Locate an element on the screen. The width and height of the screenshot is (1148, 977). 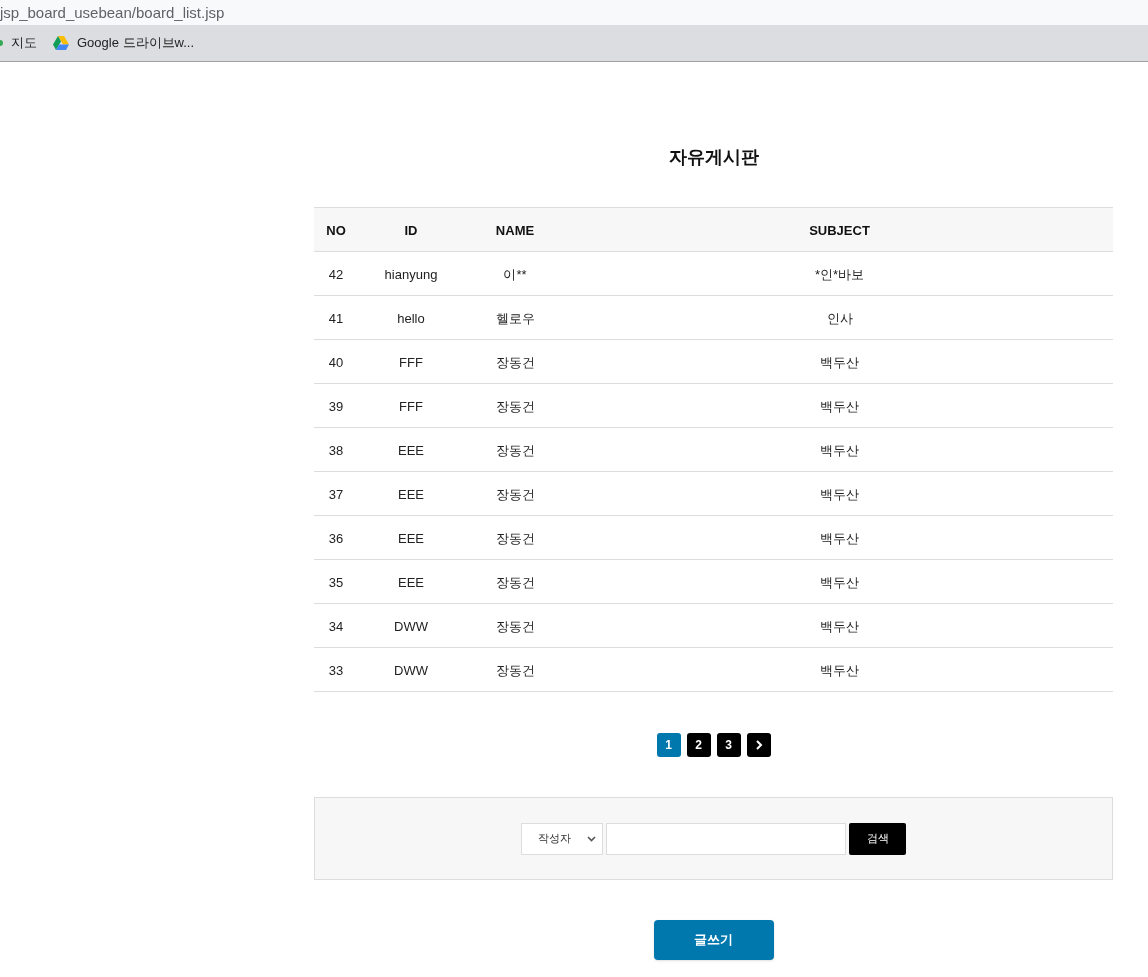
search-input-field is located at coordinates (726, 838).